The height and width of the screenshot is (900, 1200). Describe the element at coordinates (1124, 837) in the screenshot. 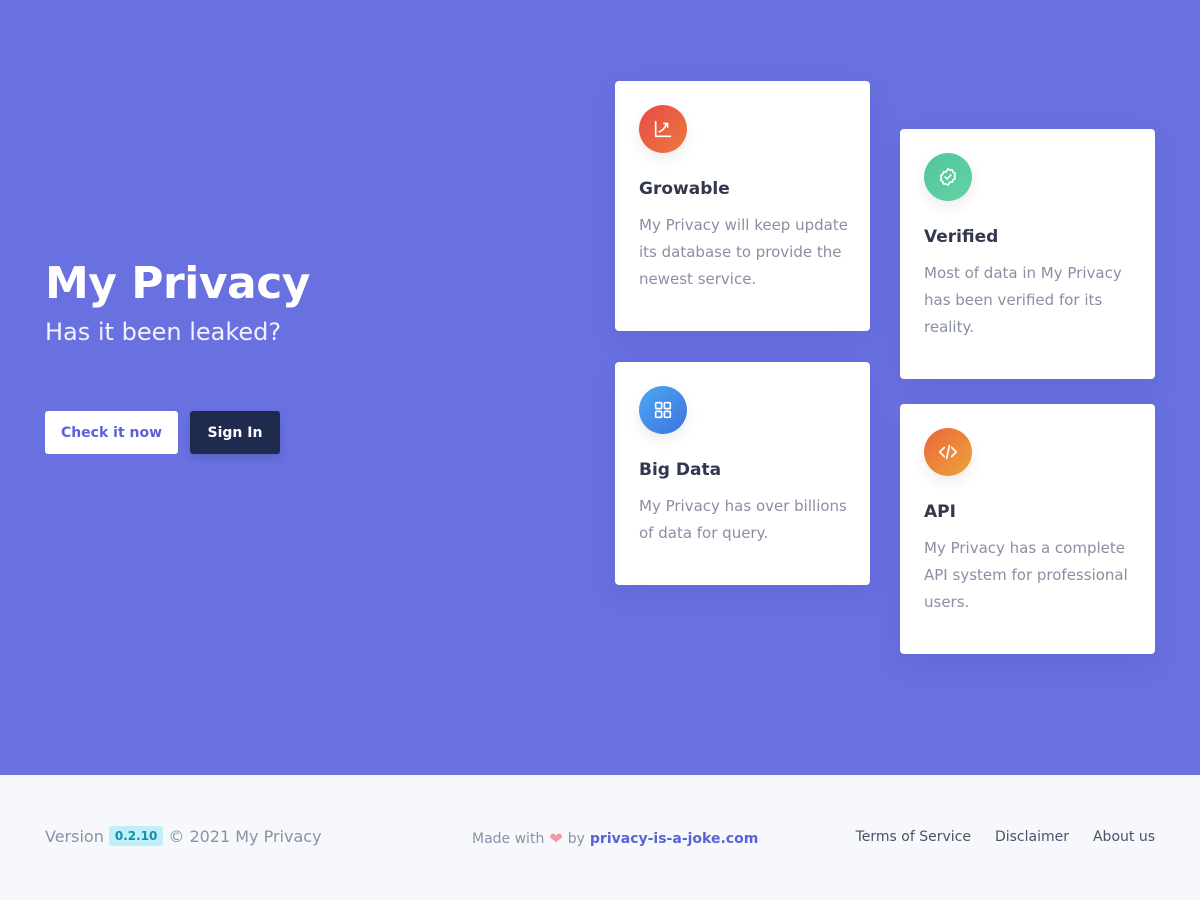

I see `about-us-link: About us` at that location.